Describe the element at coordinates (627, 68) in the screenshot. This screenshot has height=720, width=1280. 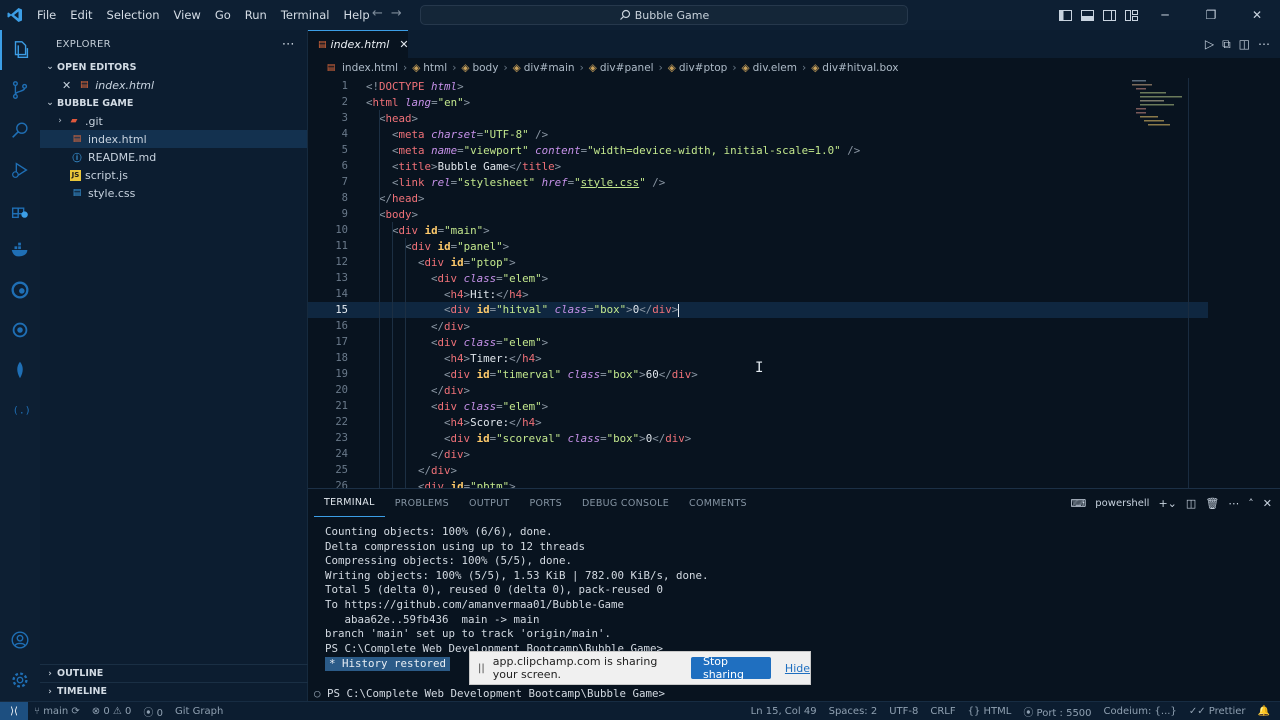
I see `breadcrumb-item: div#panel` at that location.